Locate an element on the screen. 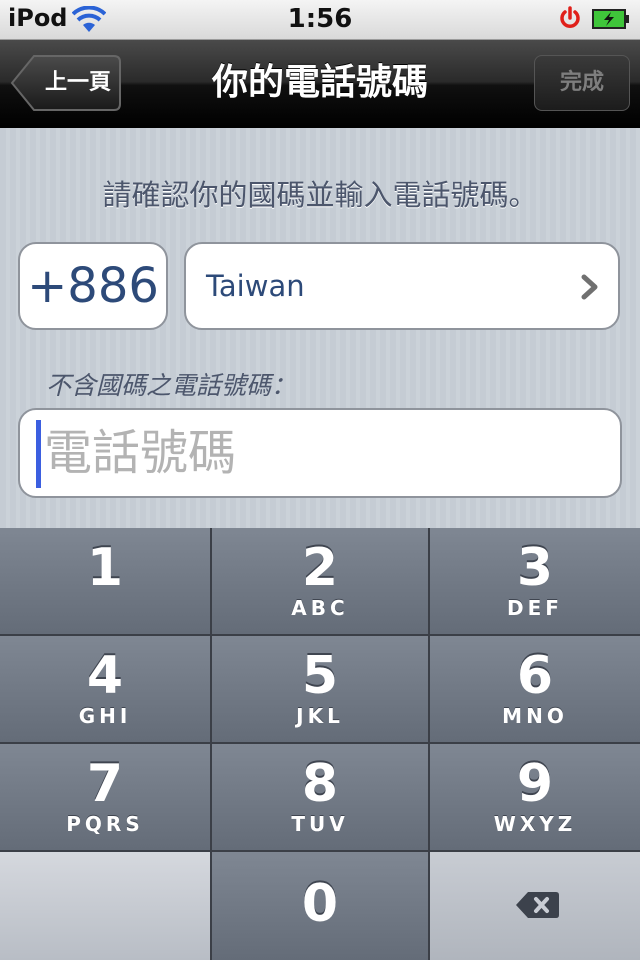  key-letters: JKL is located at coordinates (320, 716).